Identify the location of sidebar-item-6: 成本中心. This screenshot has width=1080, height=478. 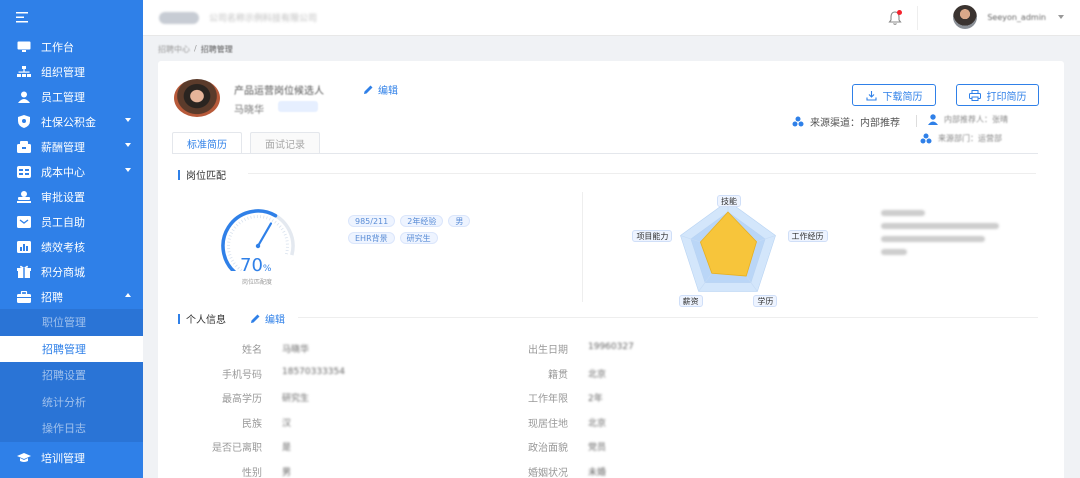
(71, 171).